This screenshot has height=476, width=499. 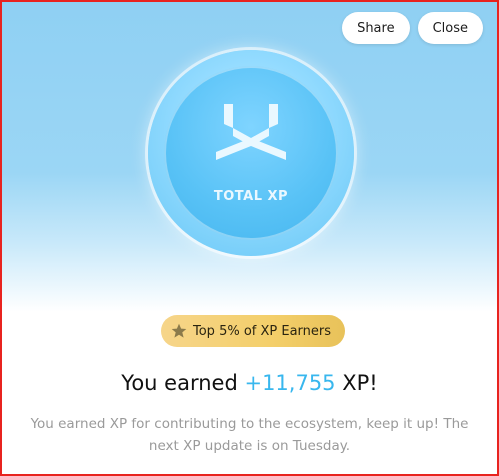 I want to click on headline: You earned +11,755 XP!, so click(x=249, y=383).